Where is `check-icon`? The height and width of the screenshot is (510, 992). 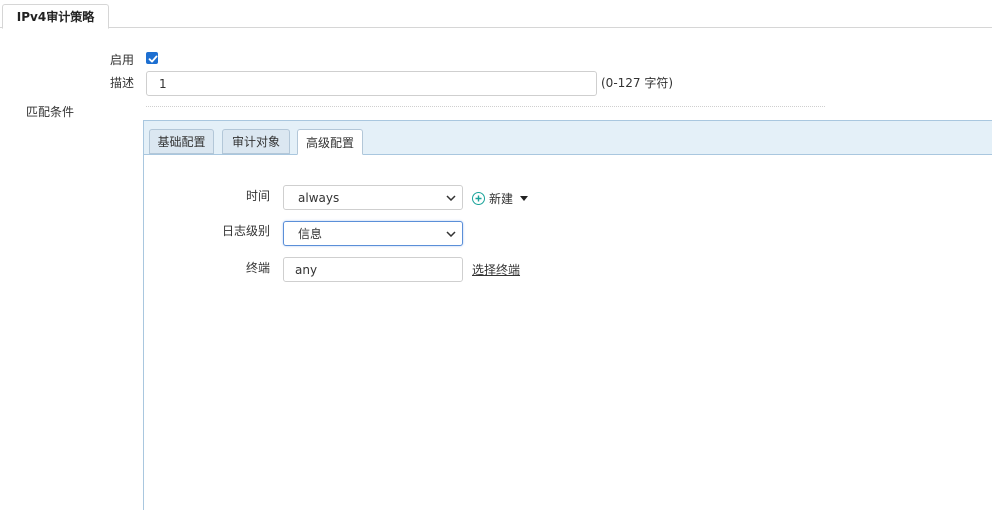 check-icon is located at coordinates (153, 59).